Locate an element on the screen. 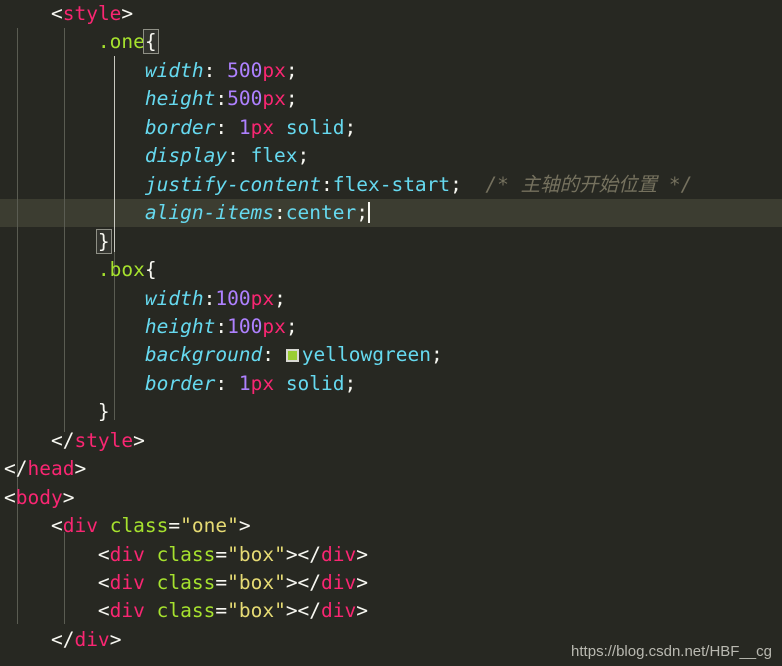 The width and height of the screenshot is (782, 666). code-line: width:100px; is located at coordinates (391, 299).